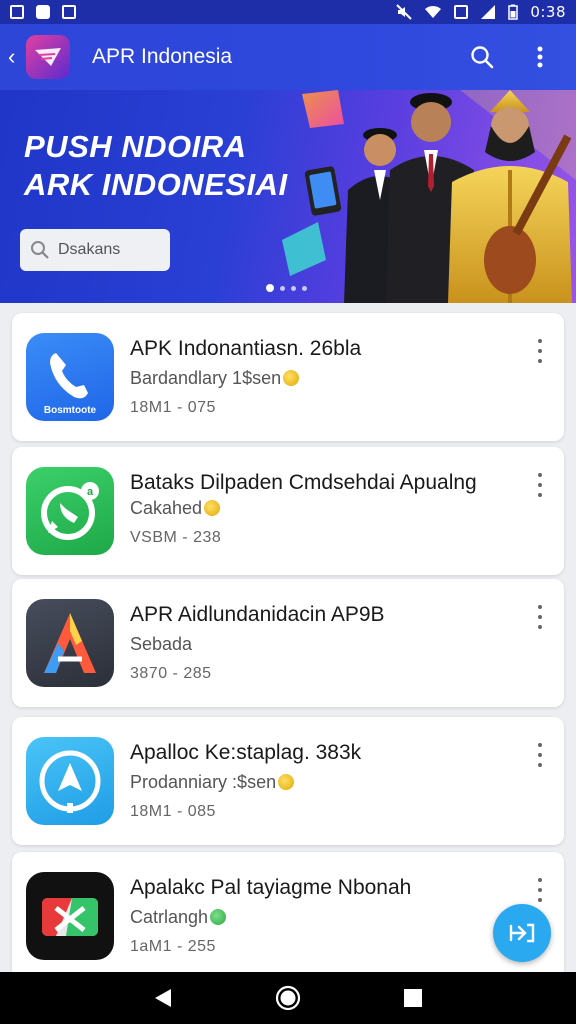 The width and height of the screenshot is (576, 1024). Describe the element at coordinates (135, 146) in the screenshot. I see `banner-title-line-1: PUSH NDOIRA` at that location.